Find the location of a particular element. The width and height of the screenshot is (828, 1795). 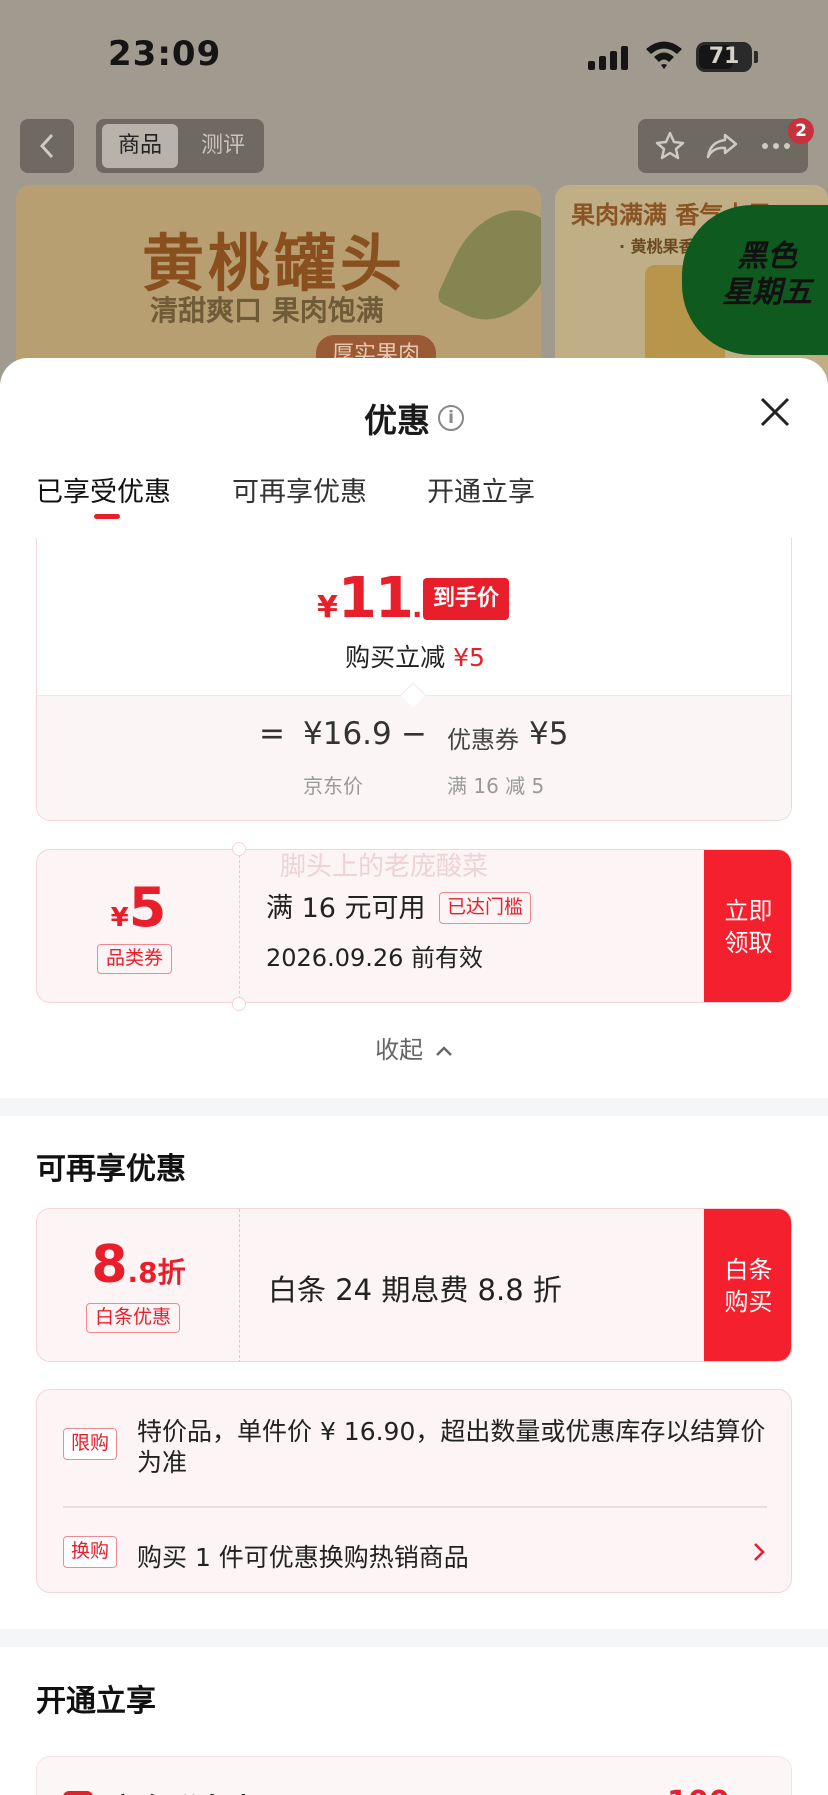

share-button is located at coordinates (722, 146).